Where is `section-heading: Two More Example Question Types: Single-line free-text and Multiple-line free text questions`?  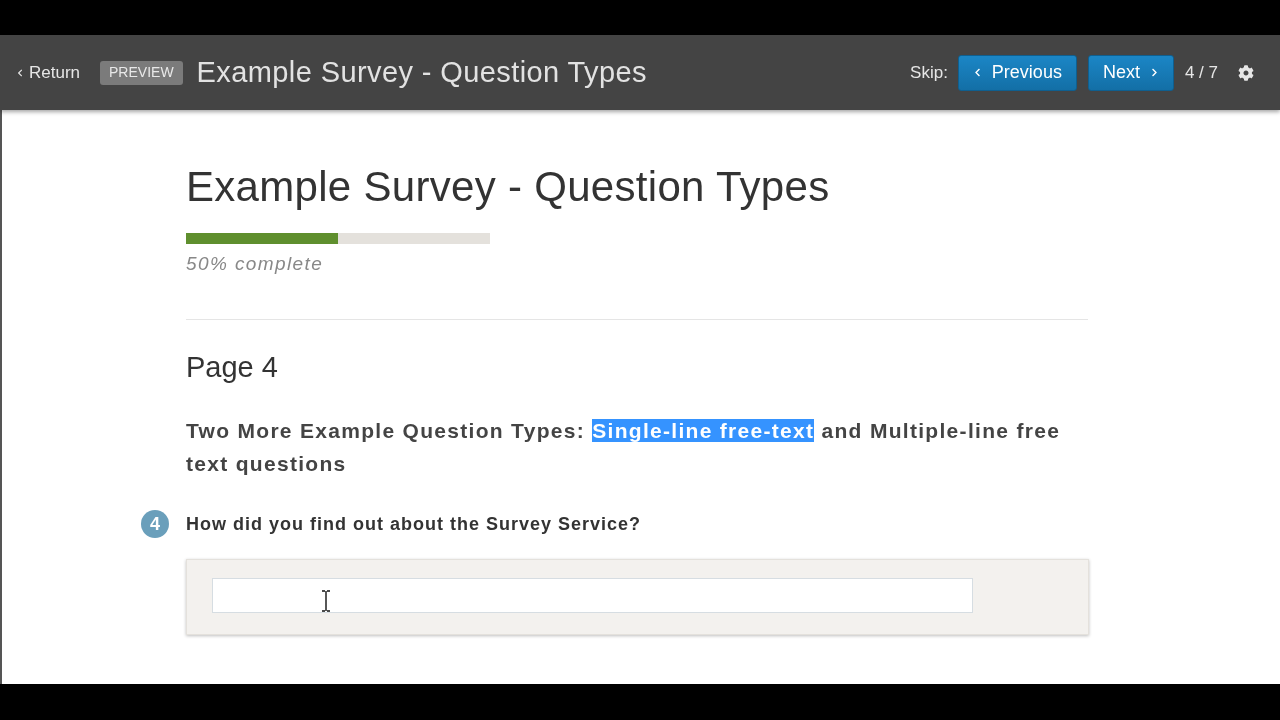
section-heading: Two More Example Question Types: Single-line free-text and Multiple-line free text questions is located at coordinates (624, 447).